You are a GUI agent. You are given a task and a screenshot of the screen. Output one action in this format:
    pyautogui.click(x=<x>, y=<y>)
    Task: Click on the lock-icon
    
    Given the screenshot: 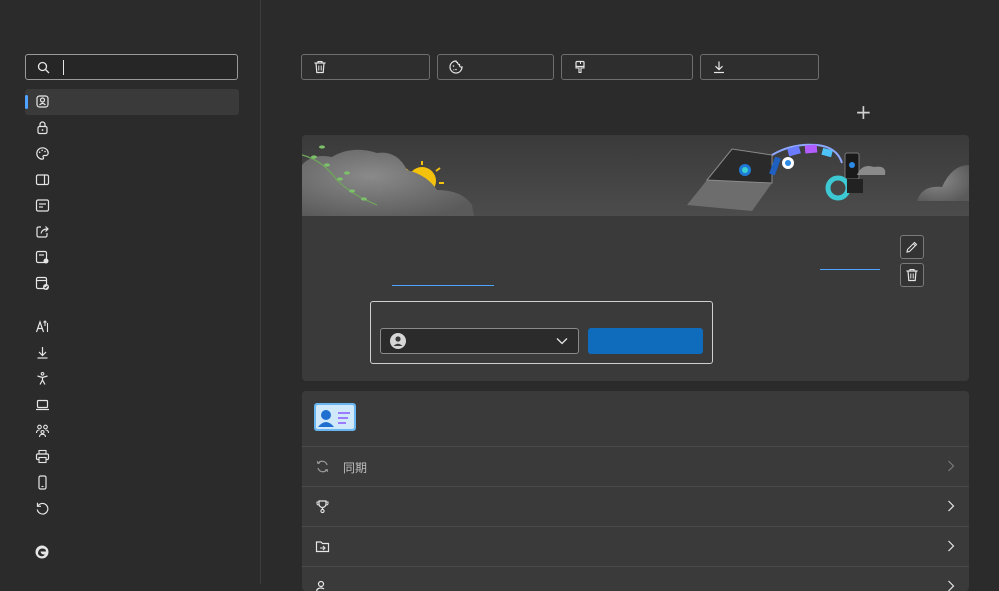 What is the action you would take?
    pyautogui.click(x=42, y=128)
    